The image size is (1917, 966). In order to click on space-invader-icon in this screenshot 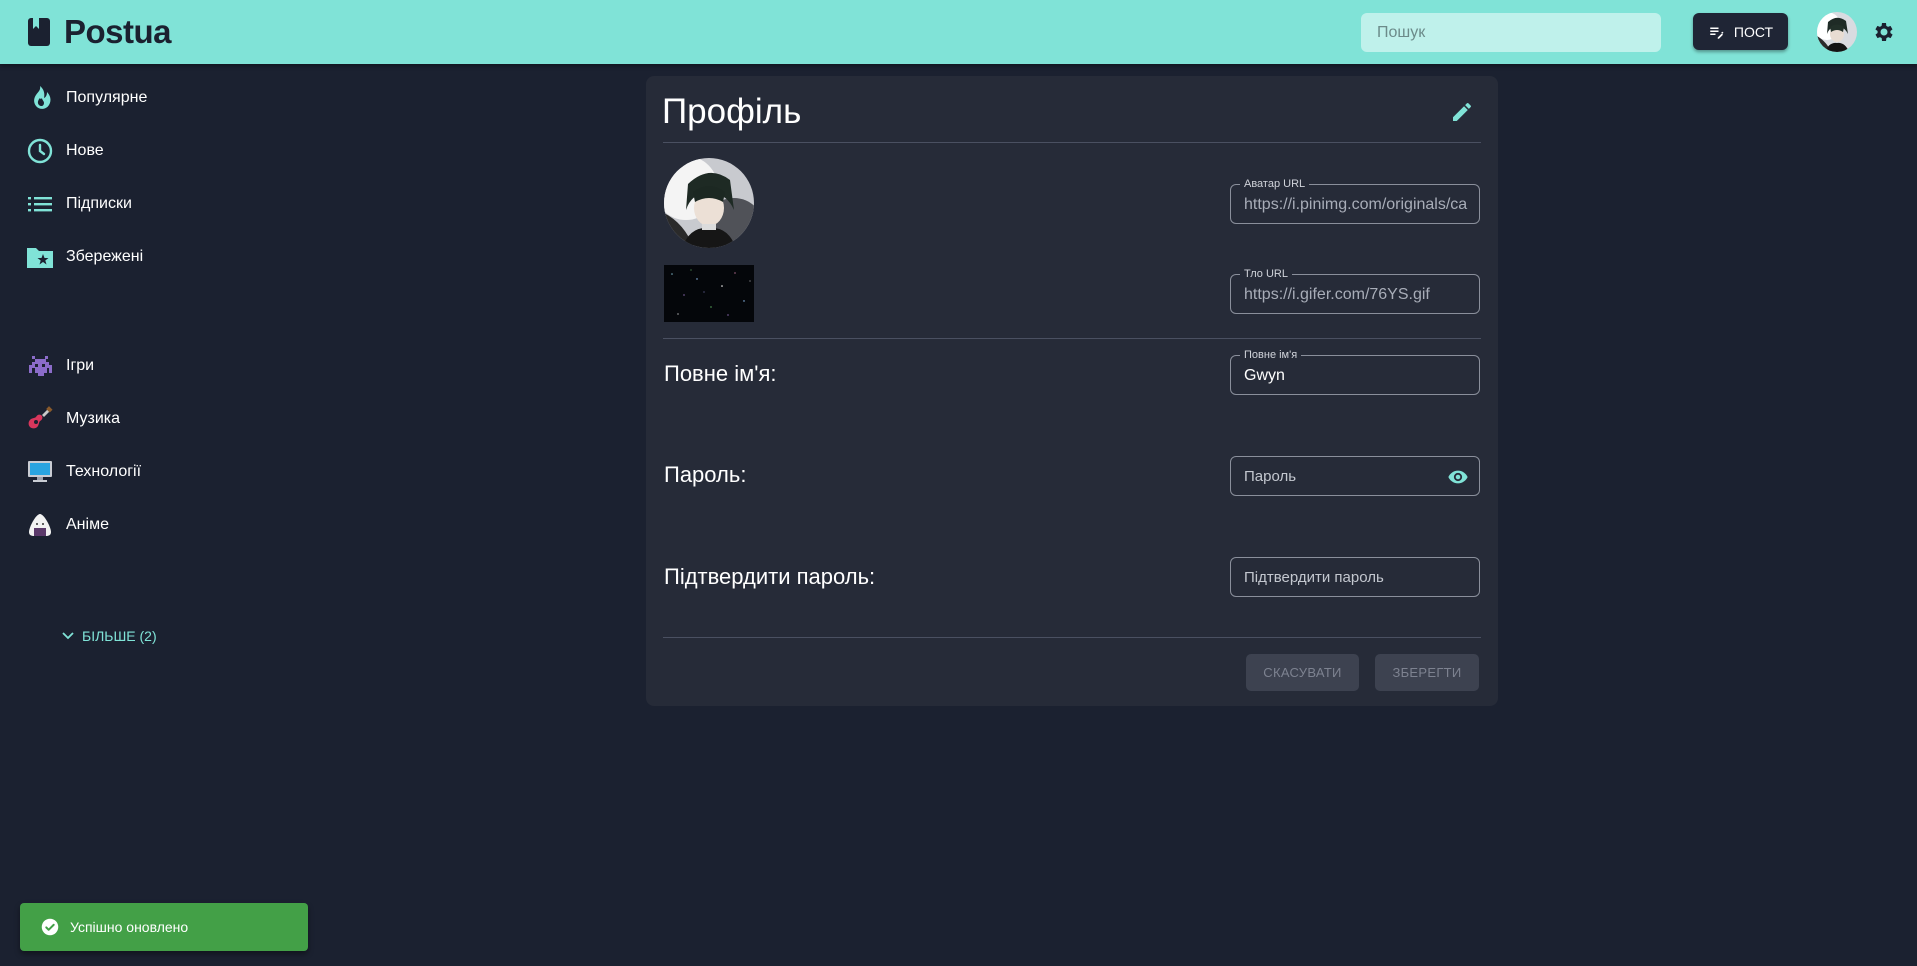, I will do `click(40, 366)`.